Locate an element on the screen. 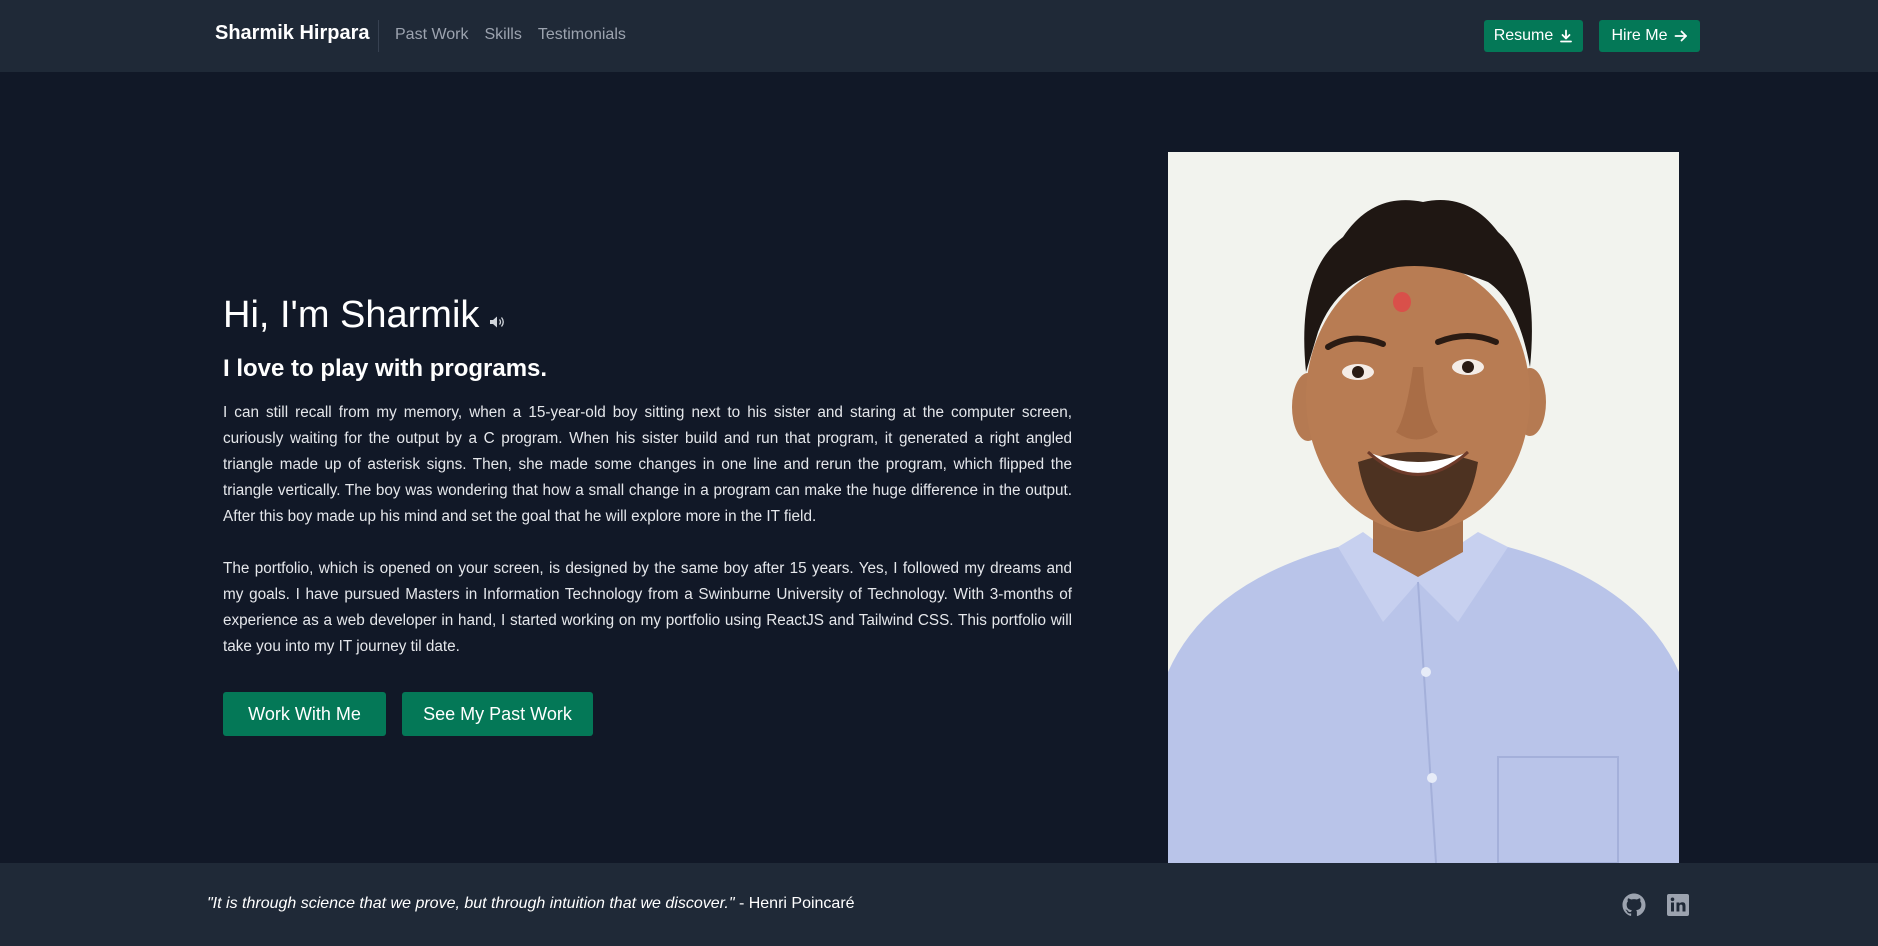 This screenshot has height=946, width=1878. hire-me-button-label: Hire Me is located at coordinates (1639, 35).